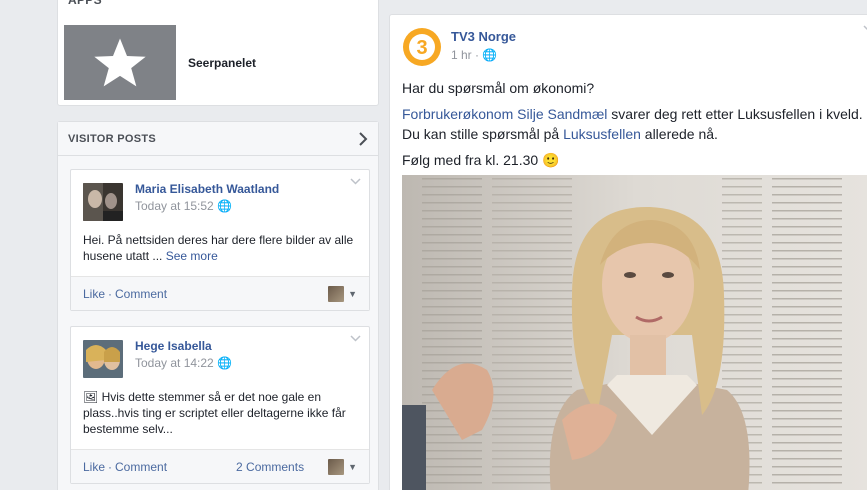 This screenshot has height=490, width=867. I want to click on post-footer: Like · Comment ▼, so click(220, 293).